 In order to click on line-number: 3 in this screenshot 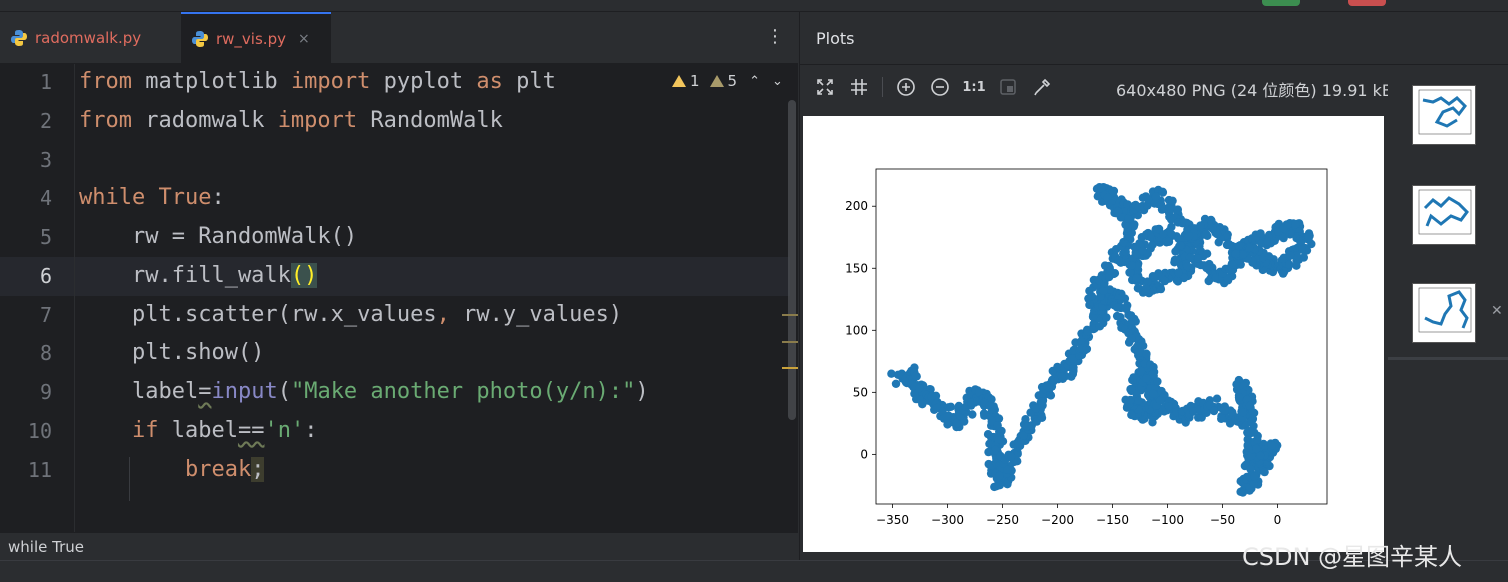, I will do `click(45, 160)`.